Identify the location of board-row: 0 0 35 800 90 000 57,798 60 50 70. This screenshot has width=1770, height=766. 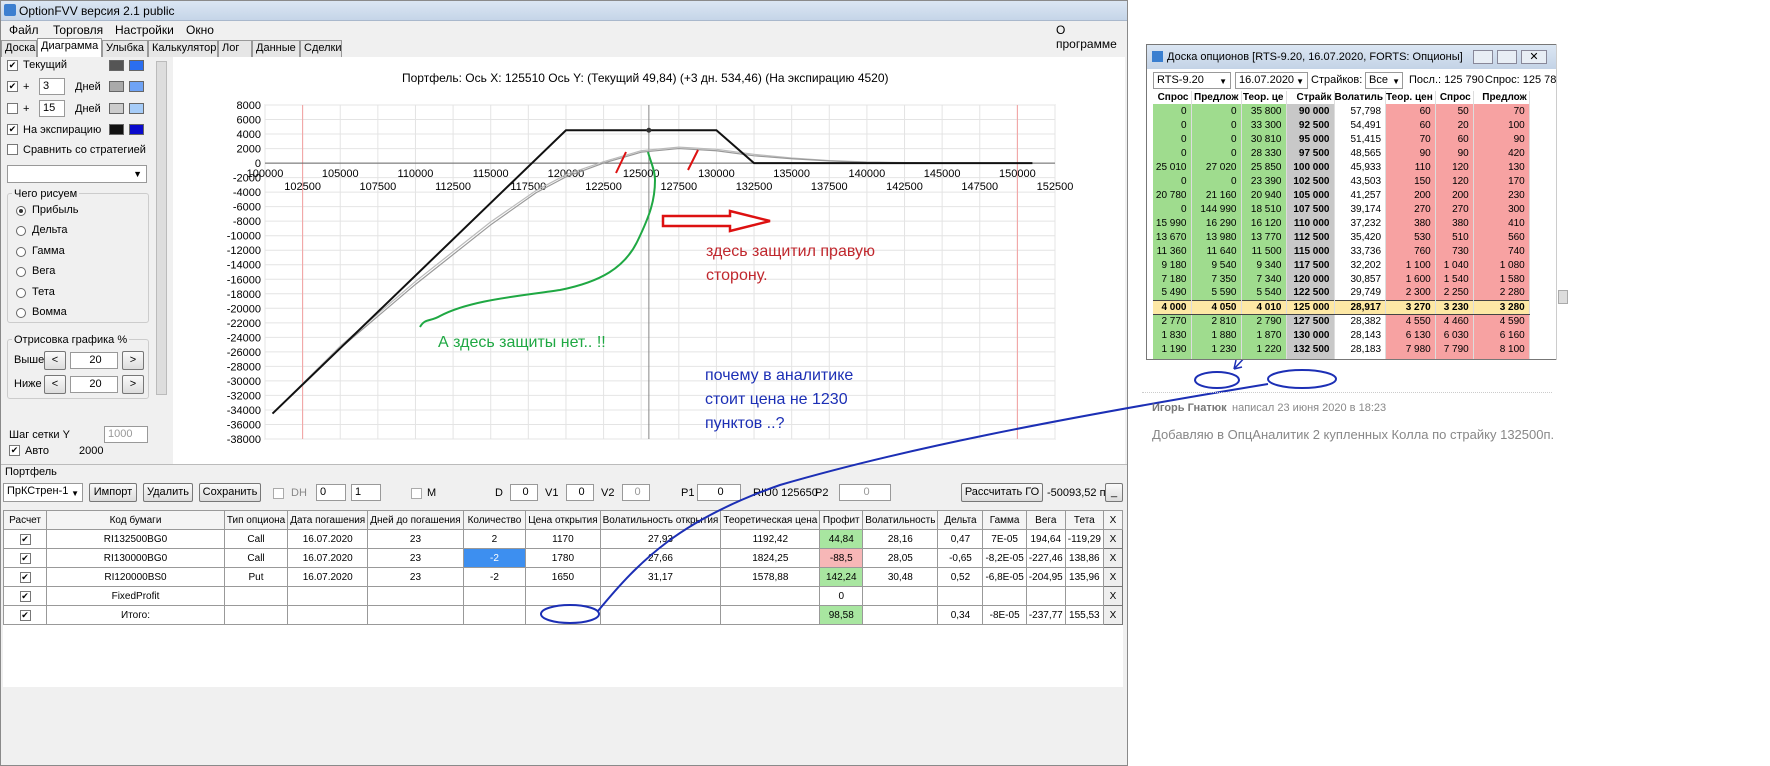
(1341, 111).